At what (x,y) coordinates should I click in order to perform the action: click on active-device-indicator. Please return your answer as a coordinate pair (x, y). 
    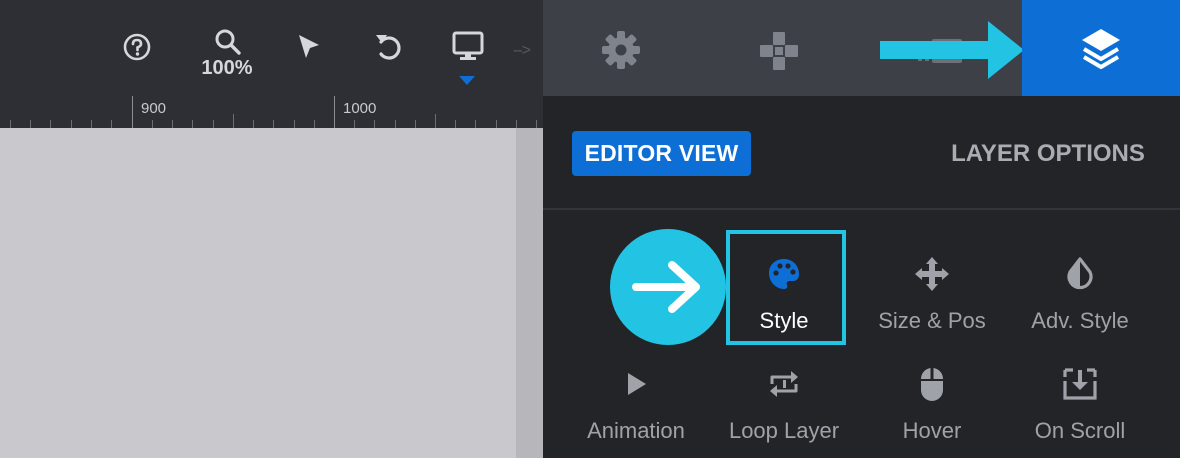
    Looking at the image, I should click on (467, 80).